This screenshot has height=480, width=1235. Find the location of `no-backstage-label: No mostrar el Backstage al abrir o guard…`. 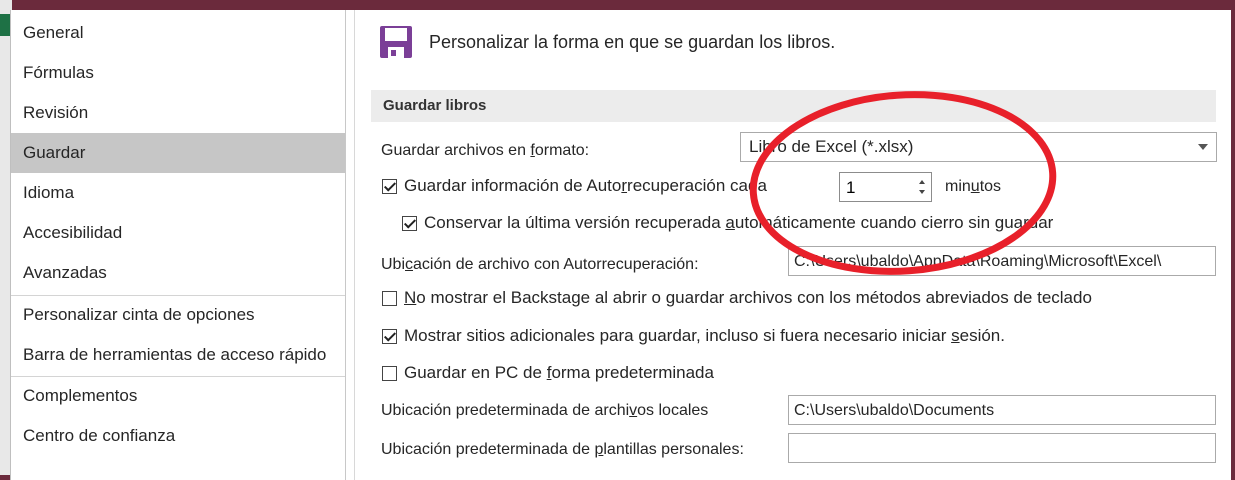

no-backstage-label: No mostrar el Backstage al abrir o guard… is located at coordinates (748, 297).